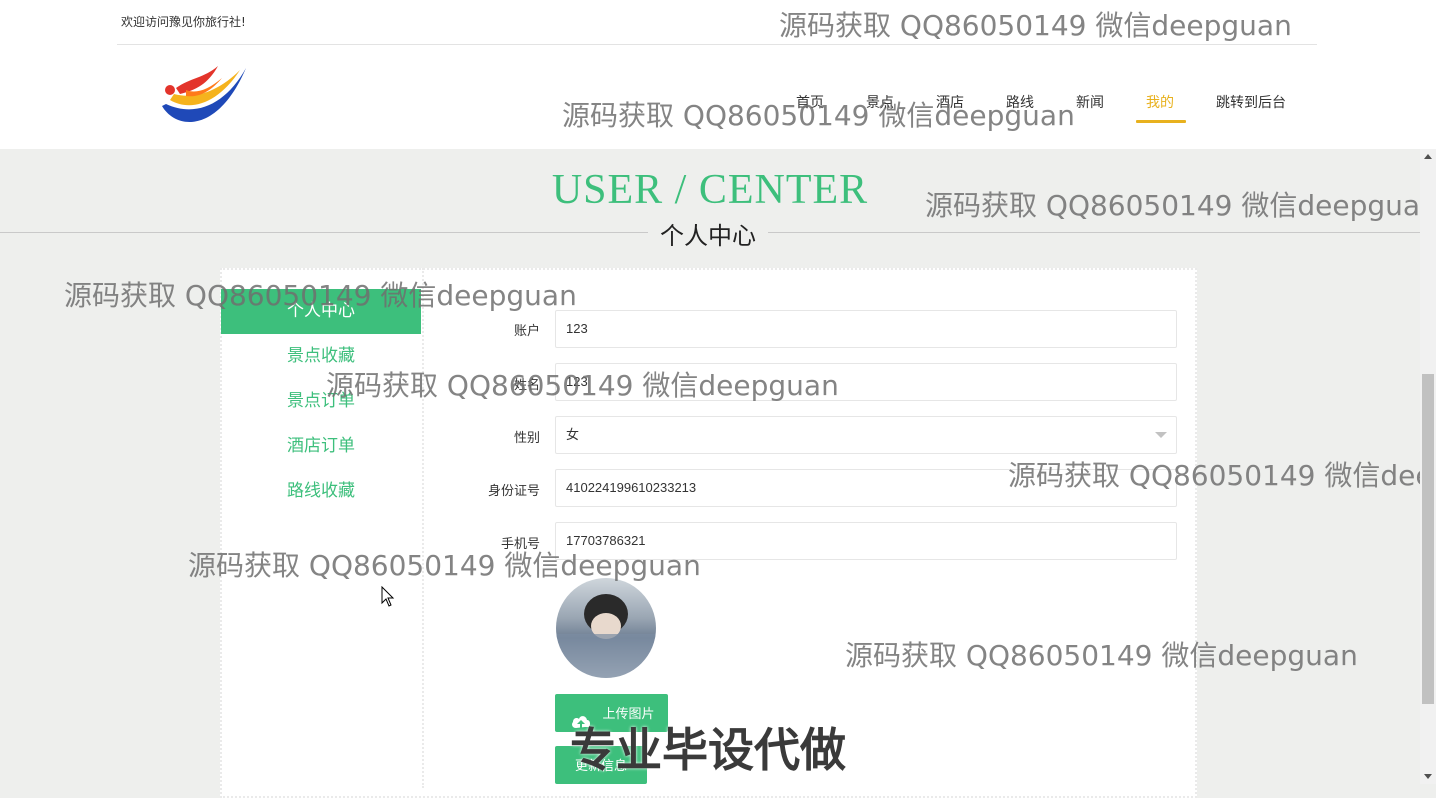 Image resolution: width=1436 pixels, height=798 pixels. I want to click on avatar, so click(606, 628).